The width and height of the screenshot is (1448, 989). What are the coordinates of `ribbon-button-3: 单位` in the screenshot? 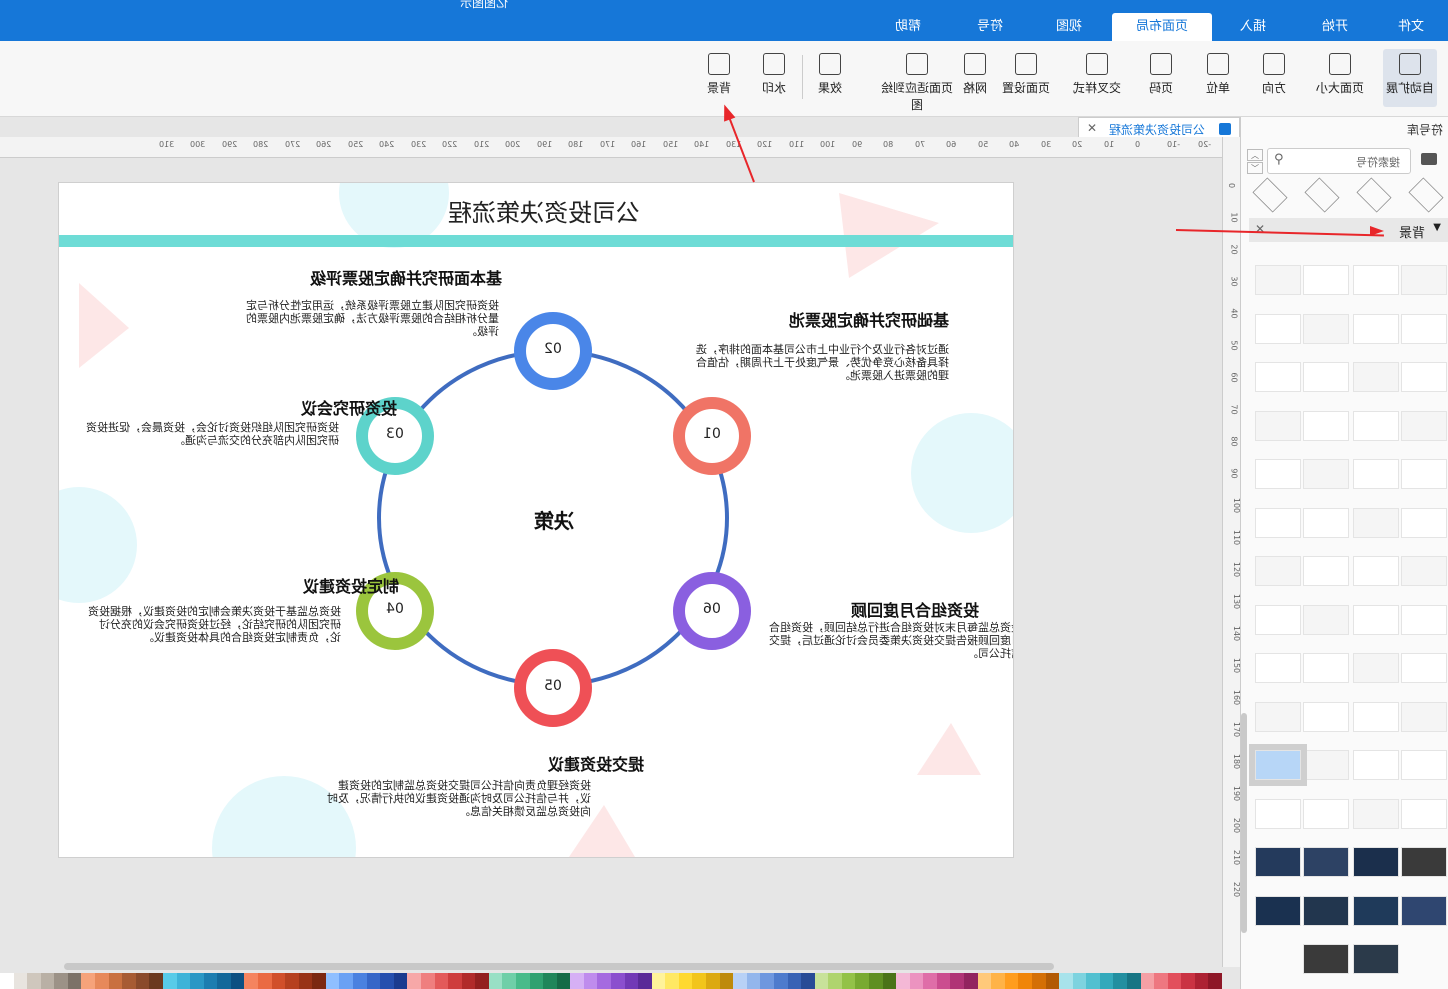 It's located at (1218, 78).